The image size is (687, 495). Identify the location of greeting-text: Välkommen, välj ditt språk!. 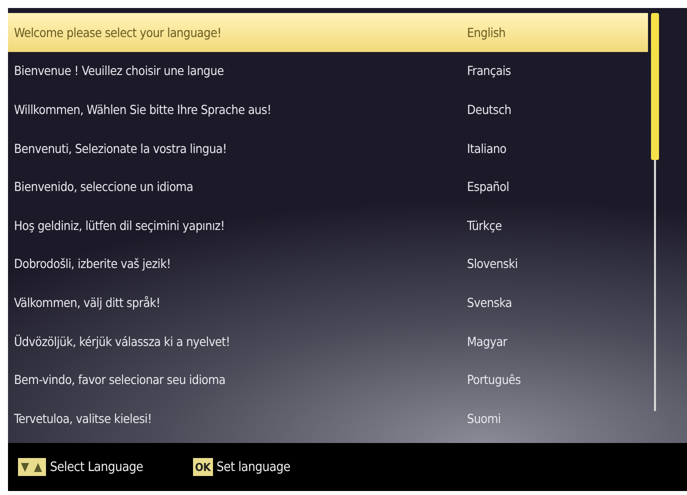
(88, 302).